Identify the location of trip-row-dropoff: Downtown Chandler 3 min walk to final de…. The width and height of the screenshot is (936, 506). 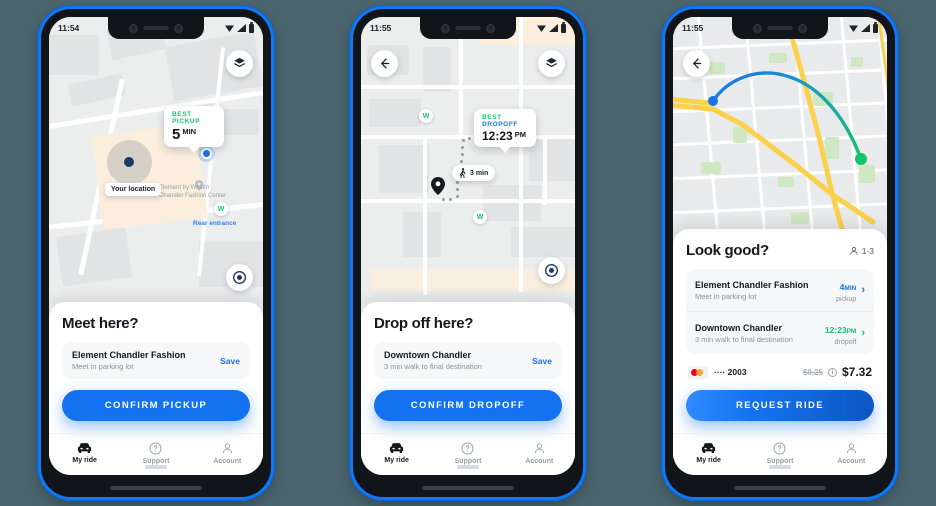
(780, 332).